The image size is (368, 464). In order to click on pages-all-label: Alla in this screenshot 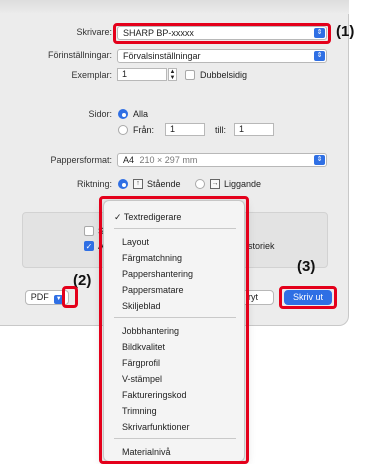, I will do `click(141, 114)`.